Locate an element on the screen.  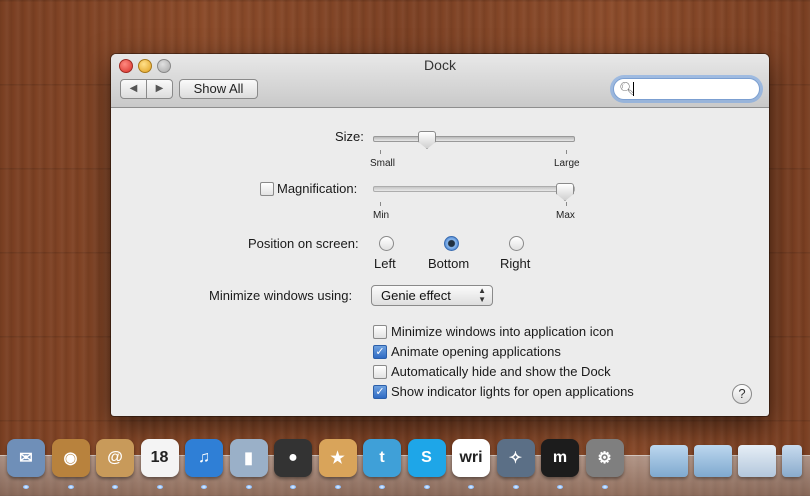
forward-arrow-icon: ▶ is located at coordinates (159, 89).